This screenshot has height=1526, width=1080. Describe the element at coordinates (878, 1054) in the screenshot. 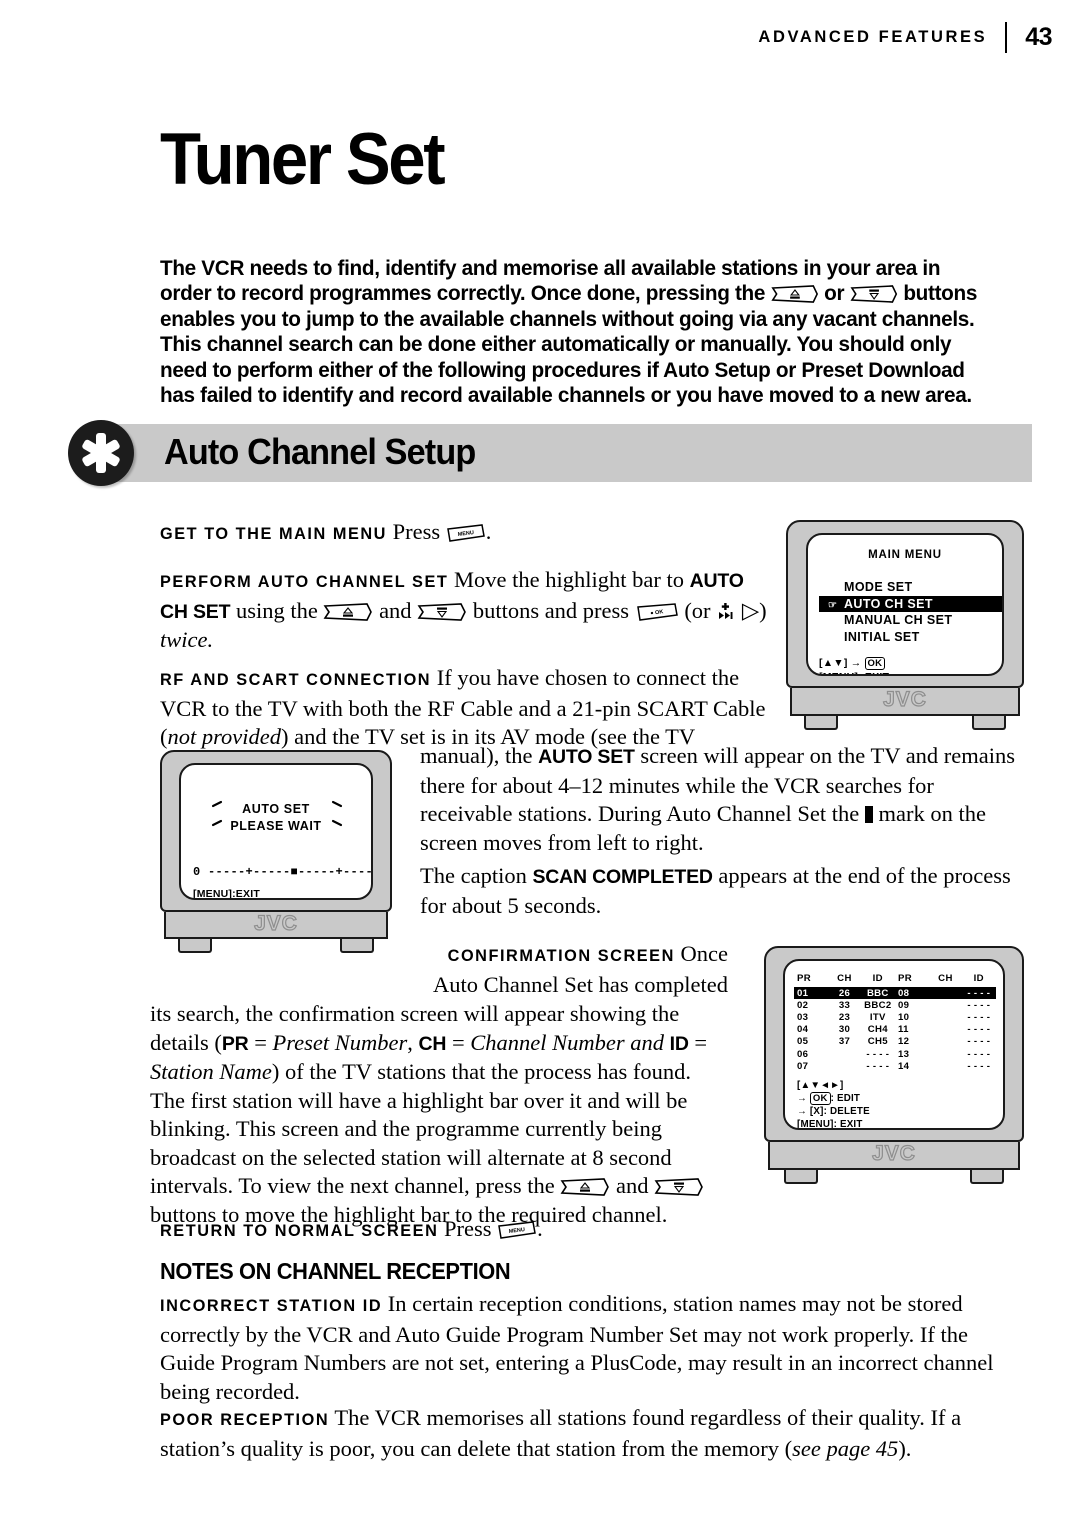

I see `cell-id: - - - -` at that location.